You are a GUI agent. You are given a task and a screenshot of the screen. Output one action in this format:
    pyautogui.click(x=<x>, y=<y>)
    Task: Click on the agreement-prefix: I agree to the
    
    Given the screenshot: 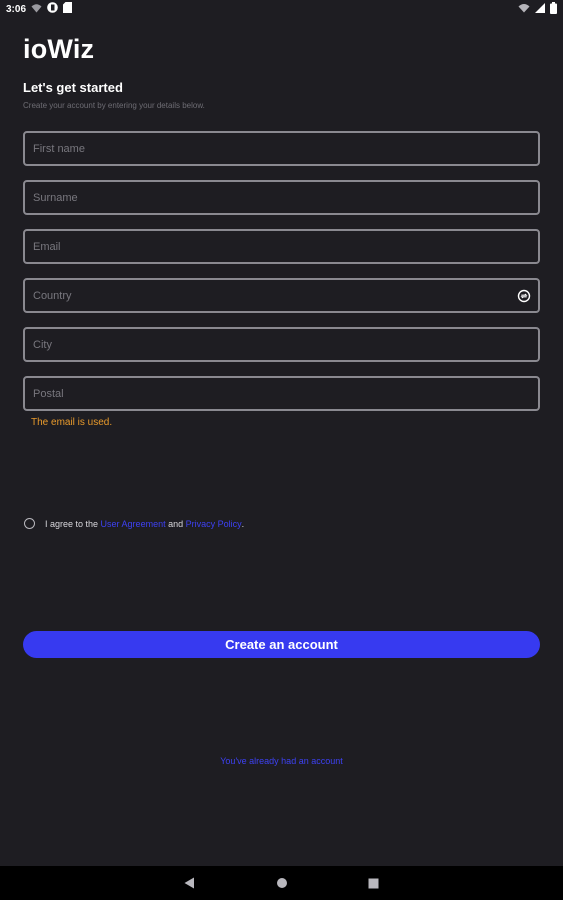 What is the action you would take?
    pyautogui.click(x=73, y=523)
    